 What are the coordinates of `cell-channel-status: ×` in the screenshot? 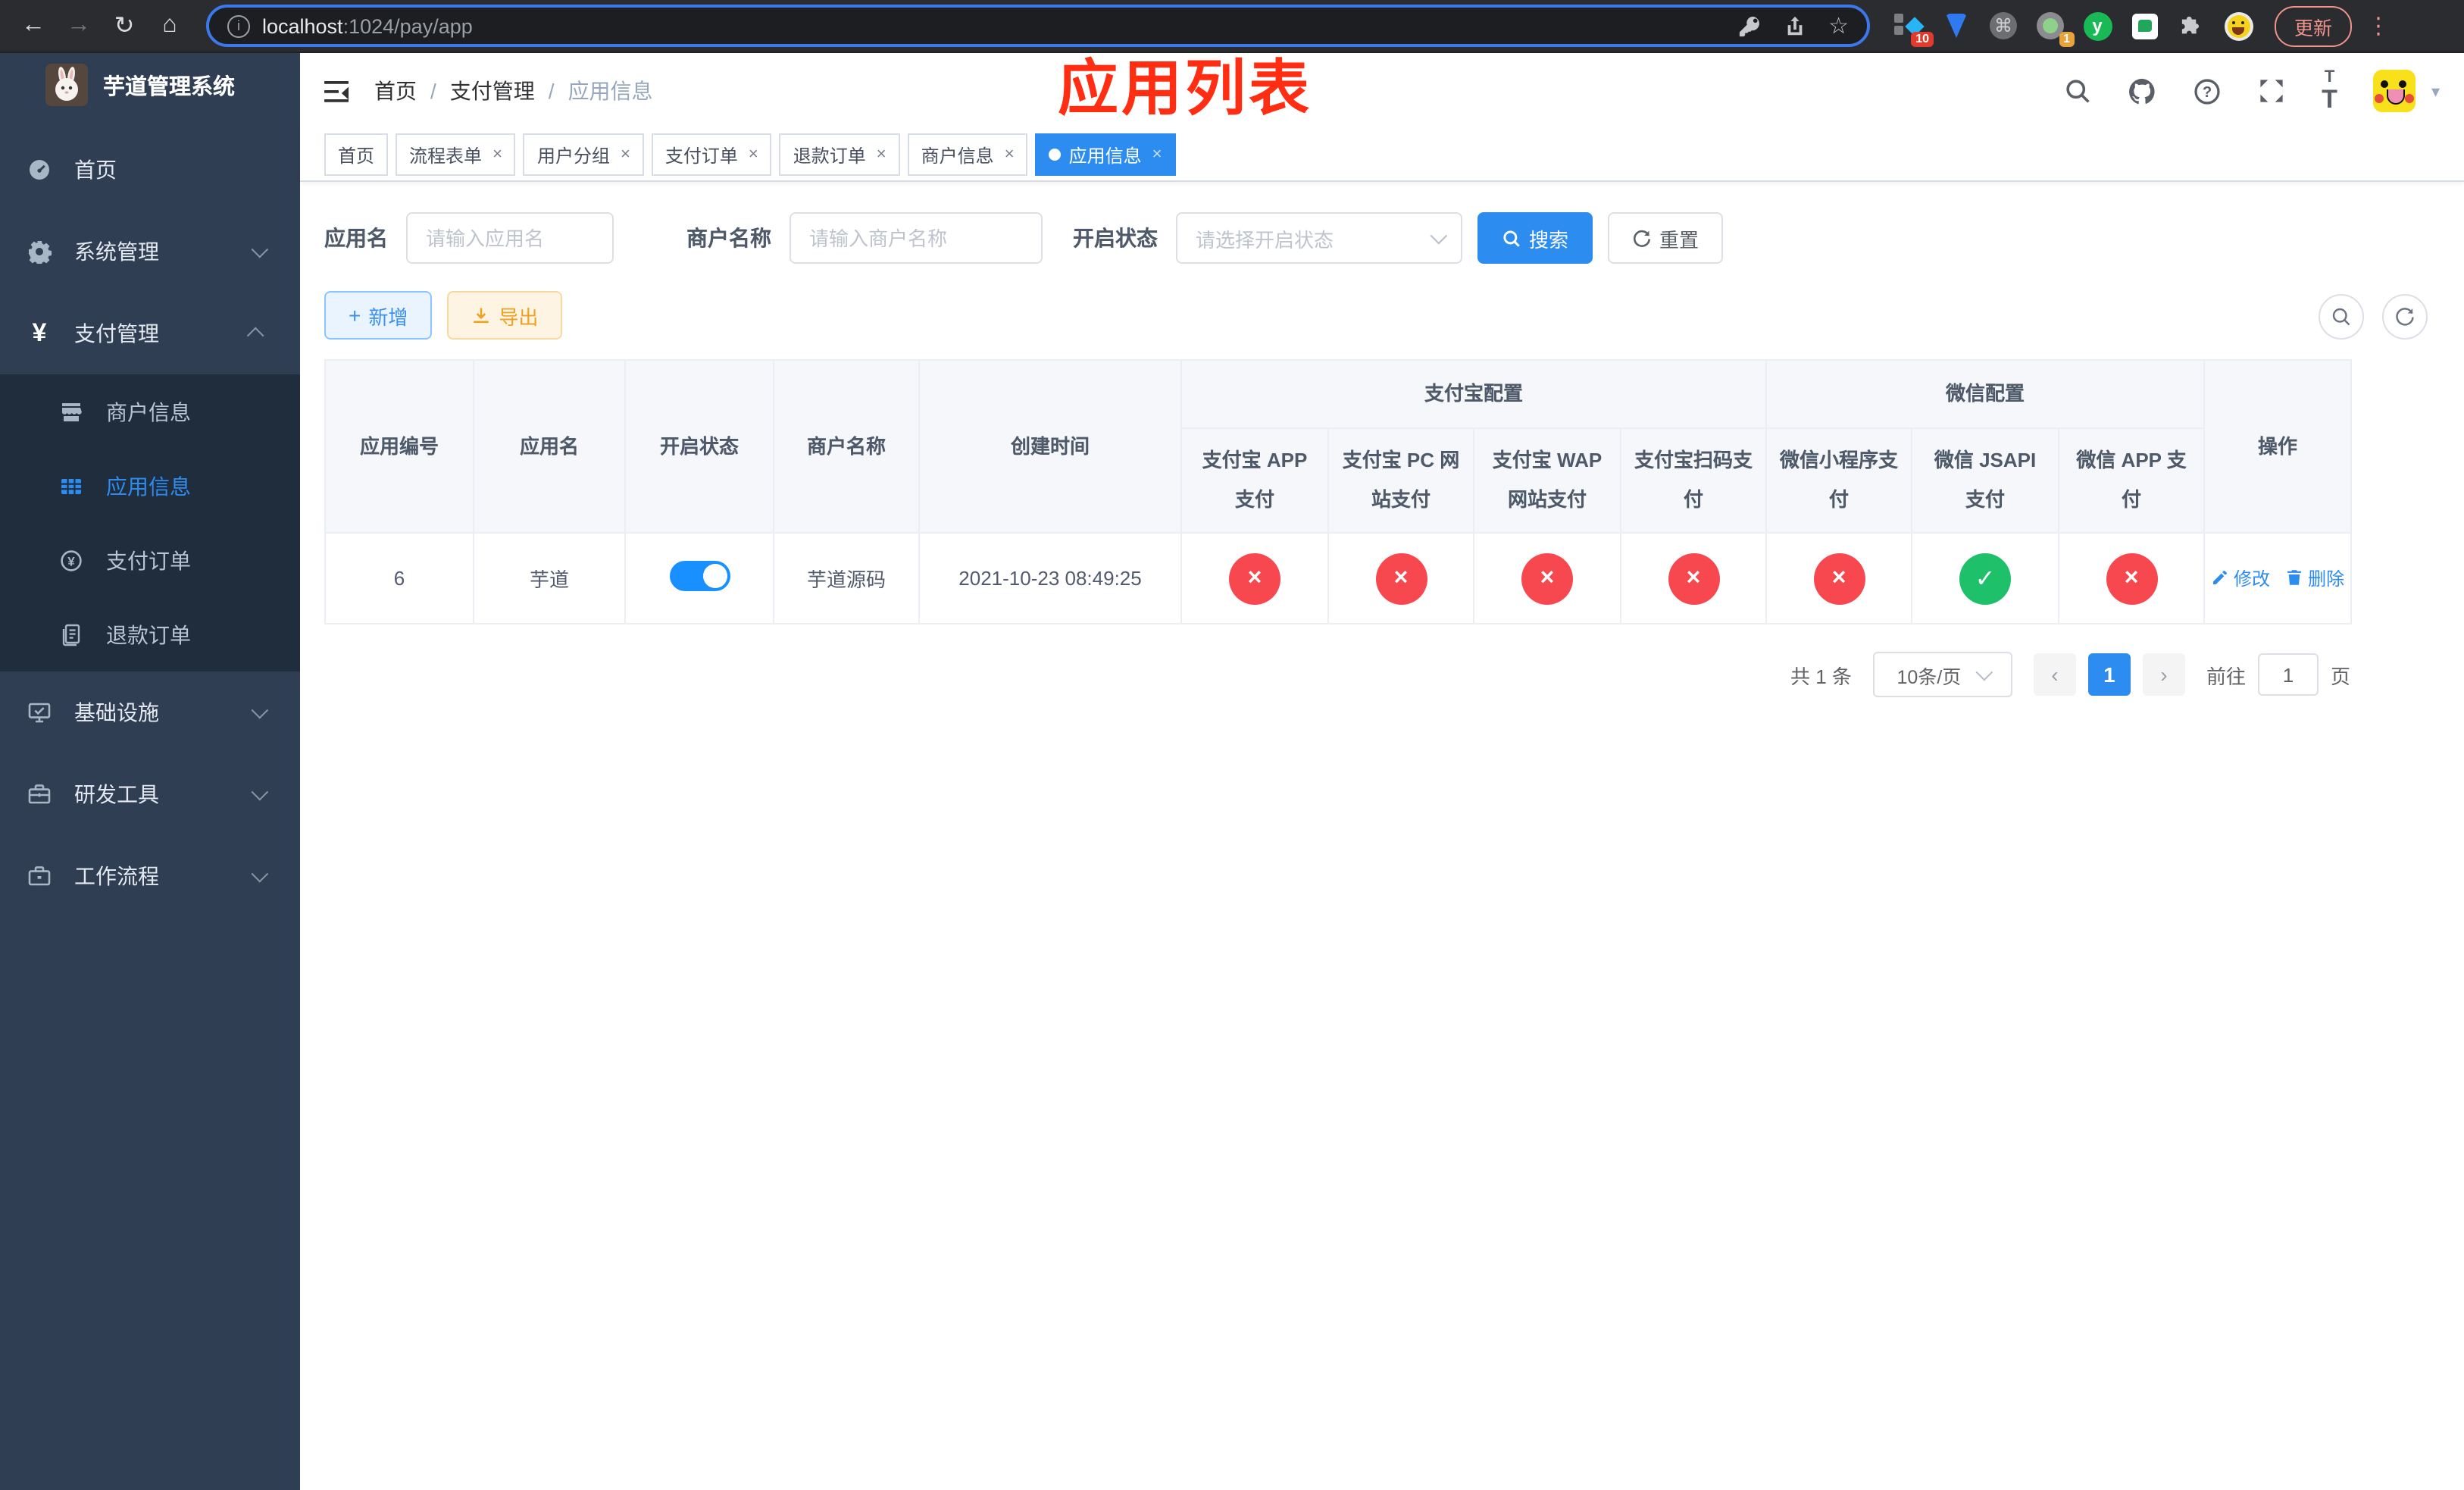 It's located at (1400, 578).